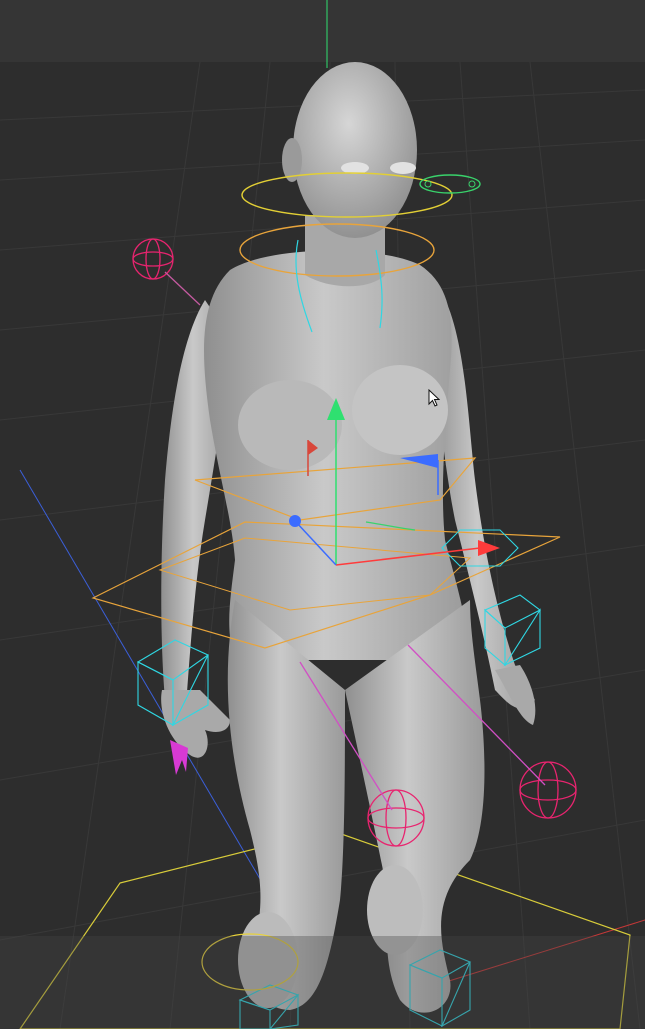  I want to click on viewport-bottom-band, so click(322, 982).